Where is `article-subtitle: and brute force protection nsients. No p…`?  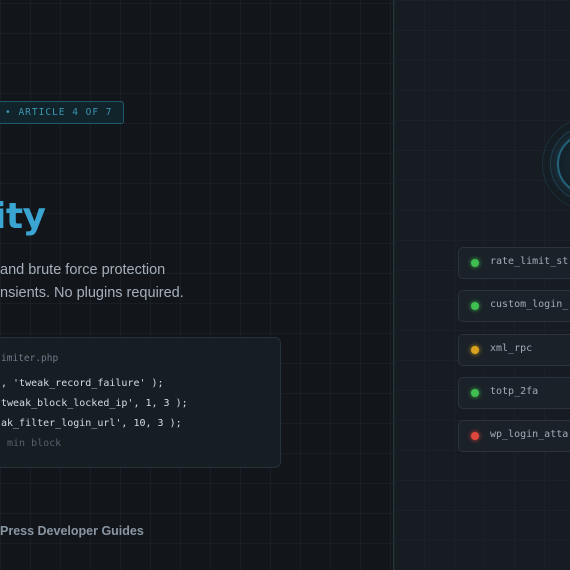 article-subtitle: and brute force protection nsients. No p… is located at coordinates (92, 282).